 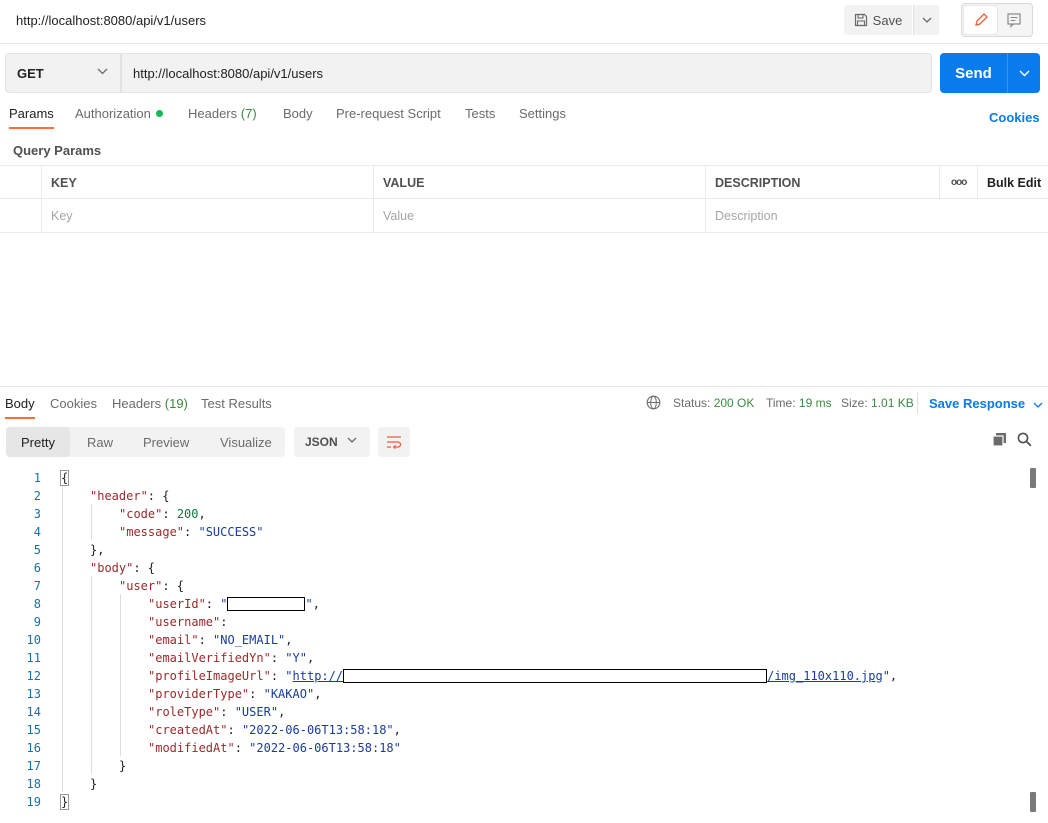 I want to click on tab-tests: Tests, so click(x=480, y=116).